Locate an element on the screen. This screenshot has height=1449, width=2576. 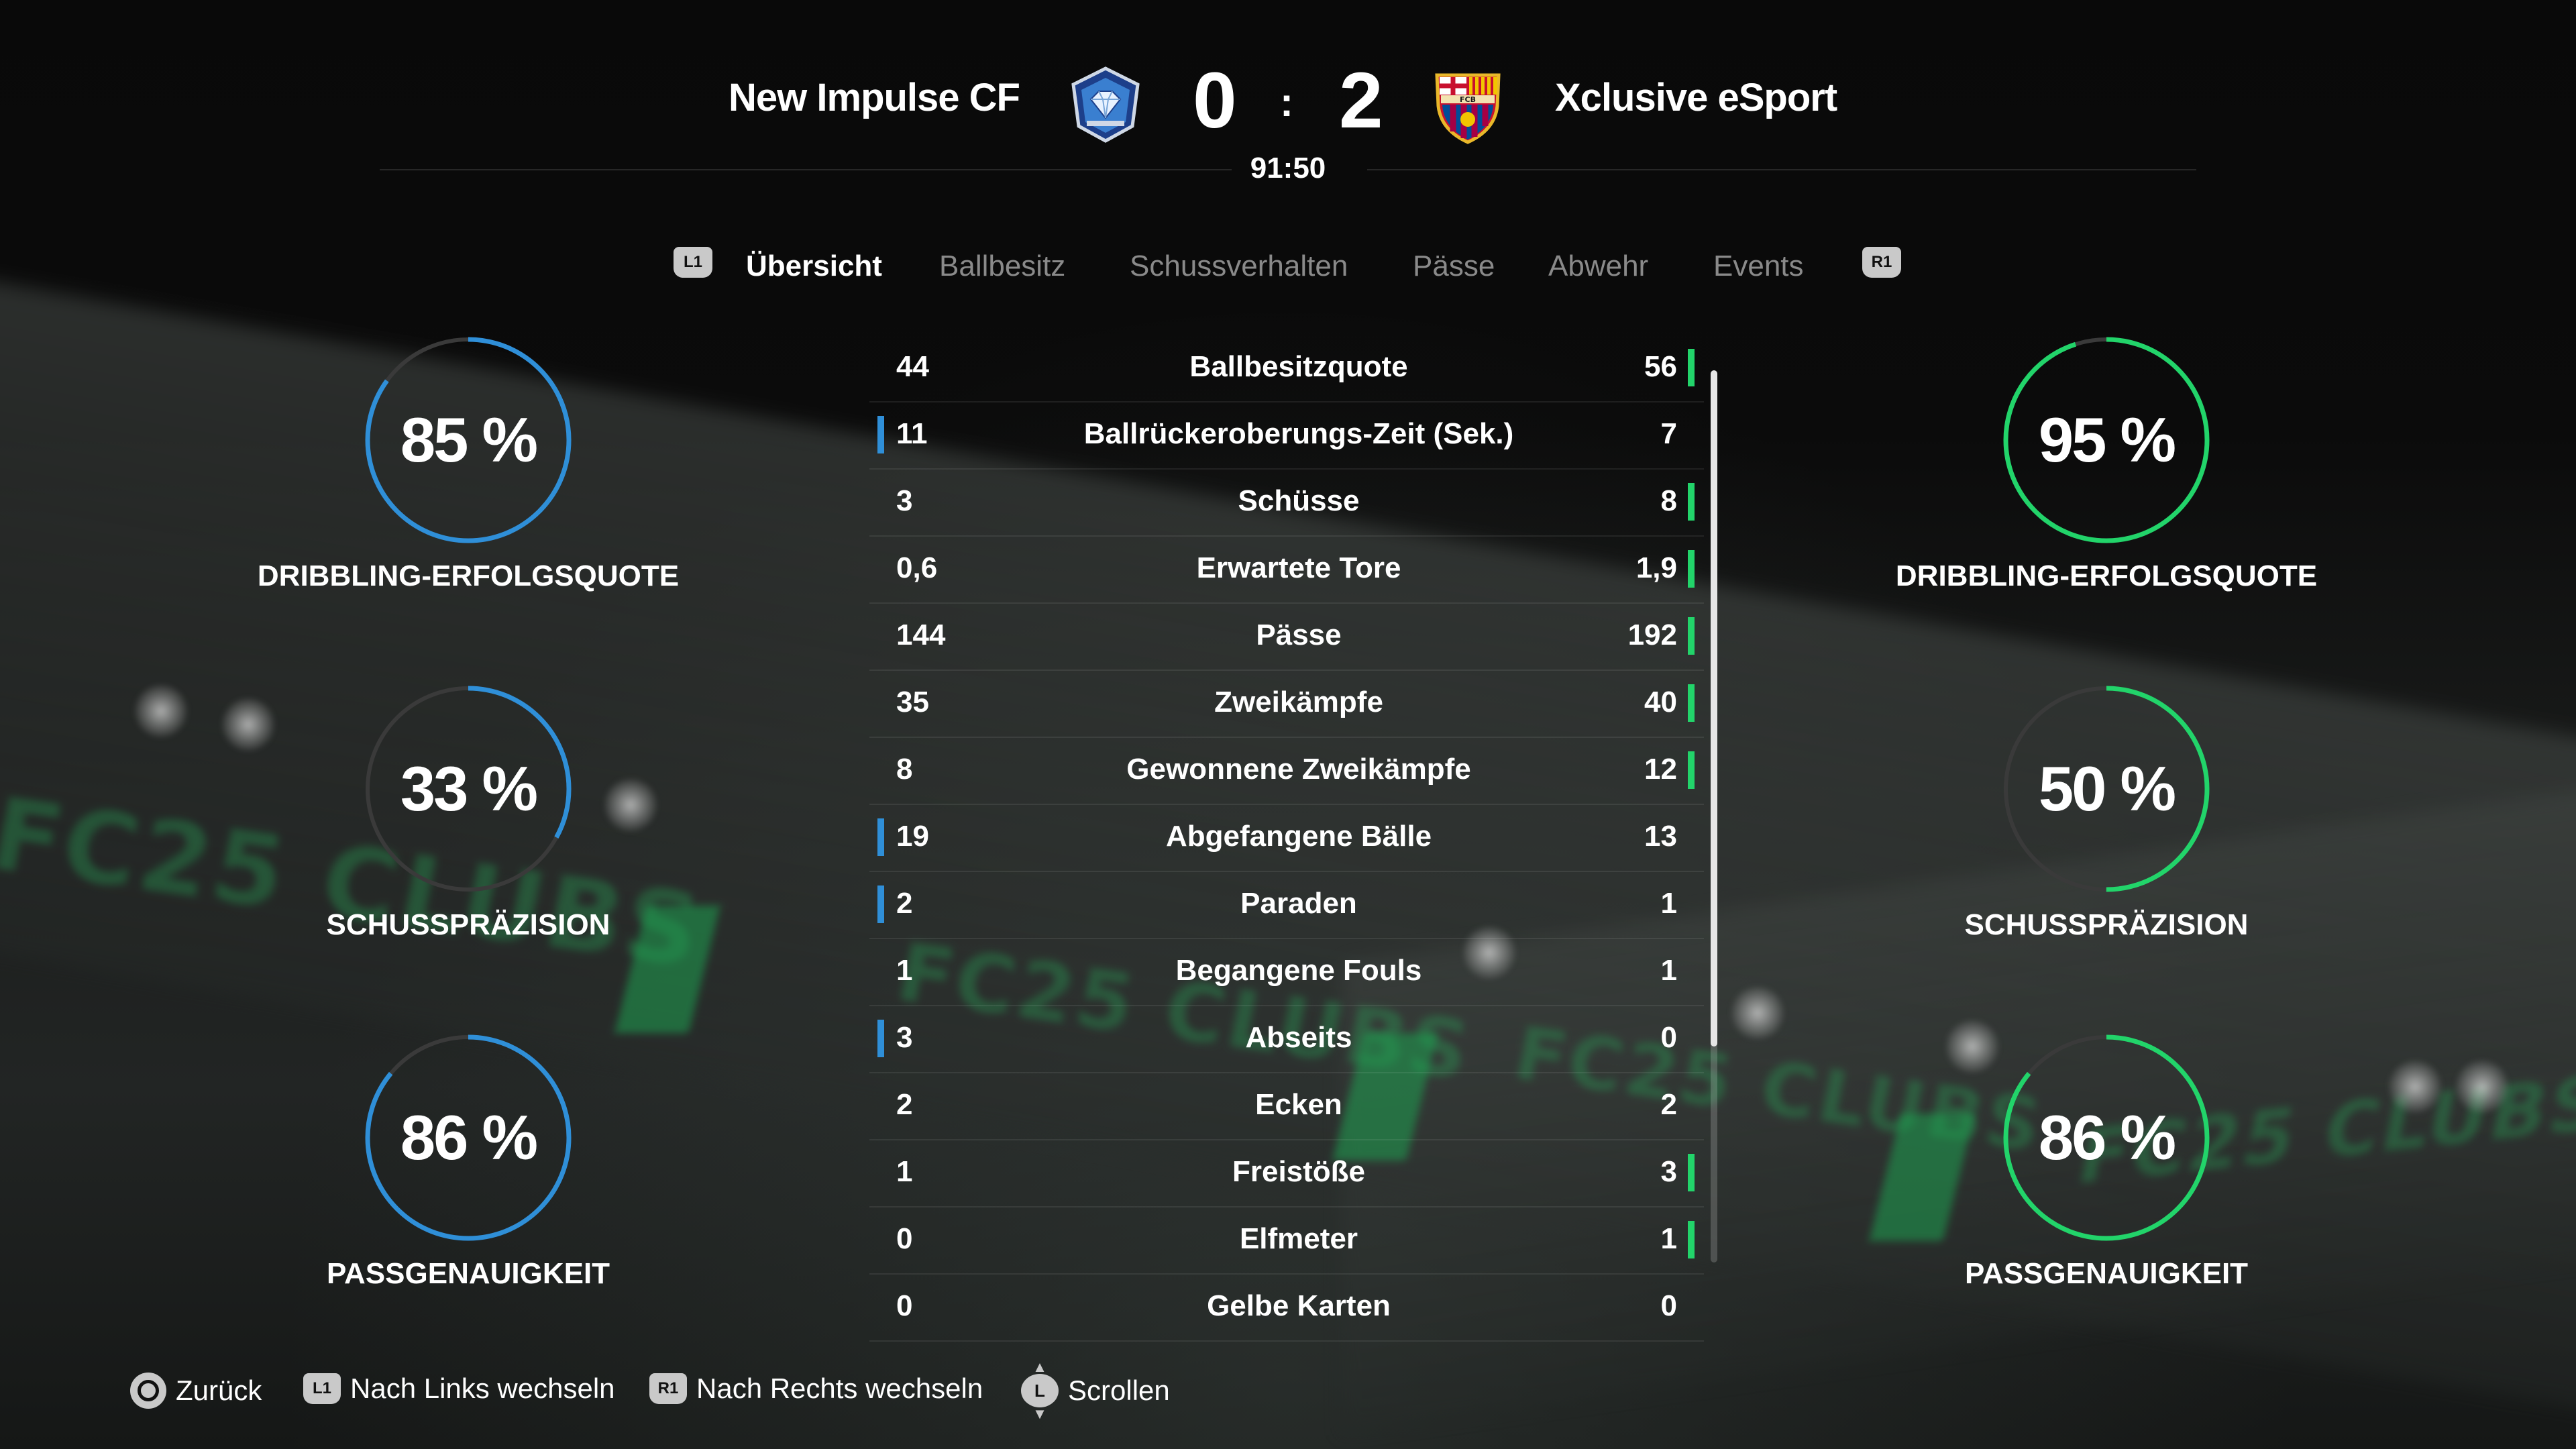
gauge-value: 33 % is located at coordinates (469, 788).